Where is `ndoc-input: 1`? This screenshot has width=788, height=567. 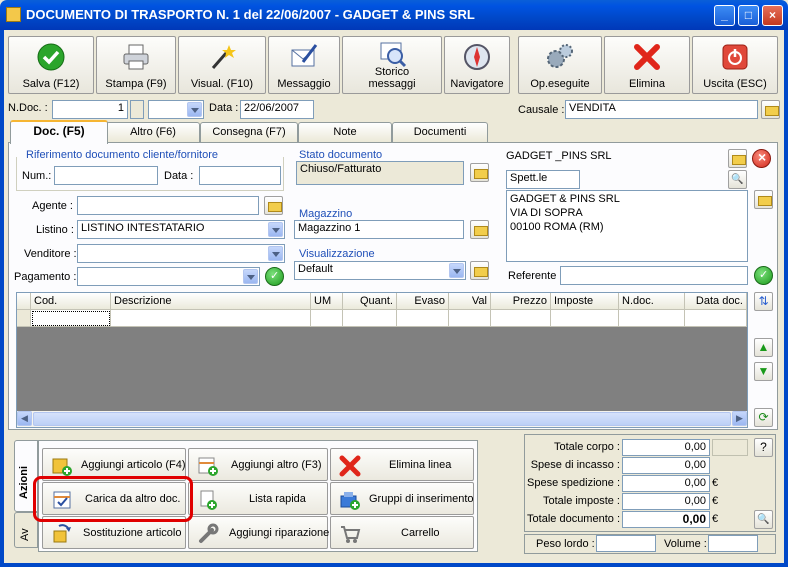 ndoc-input: 1 is located at coordinates (90, 109).